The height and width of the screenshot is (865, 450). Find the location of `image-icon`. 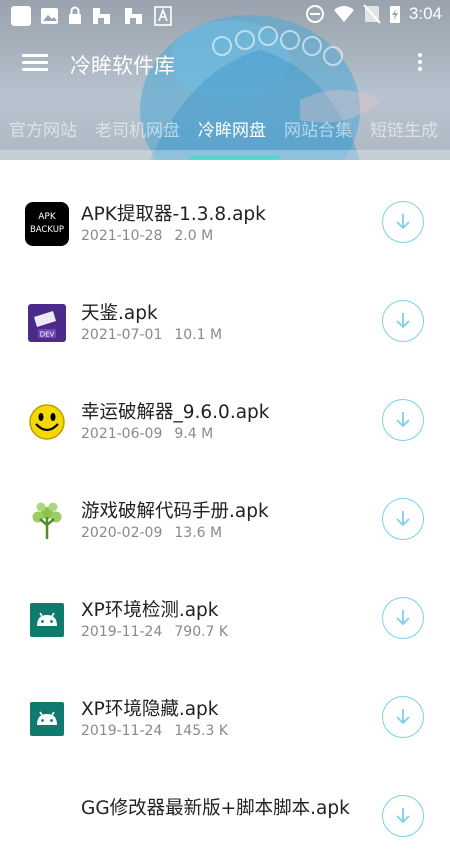

image-icon is located at coordinates (49, 16).